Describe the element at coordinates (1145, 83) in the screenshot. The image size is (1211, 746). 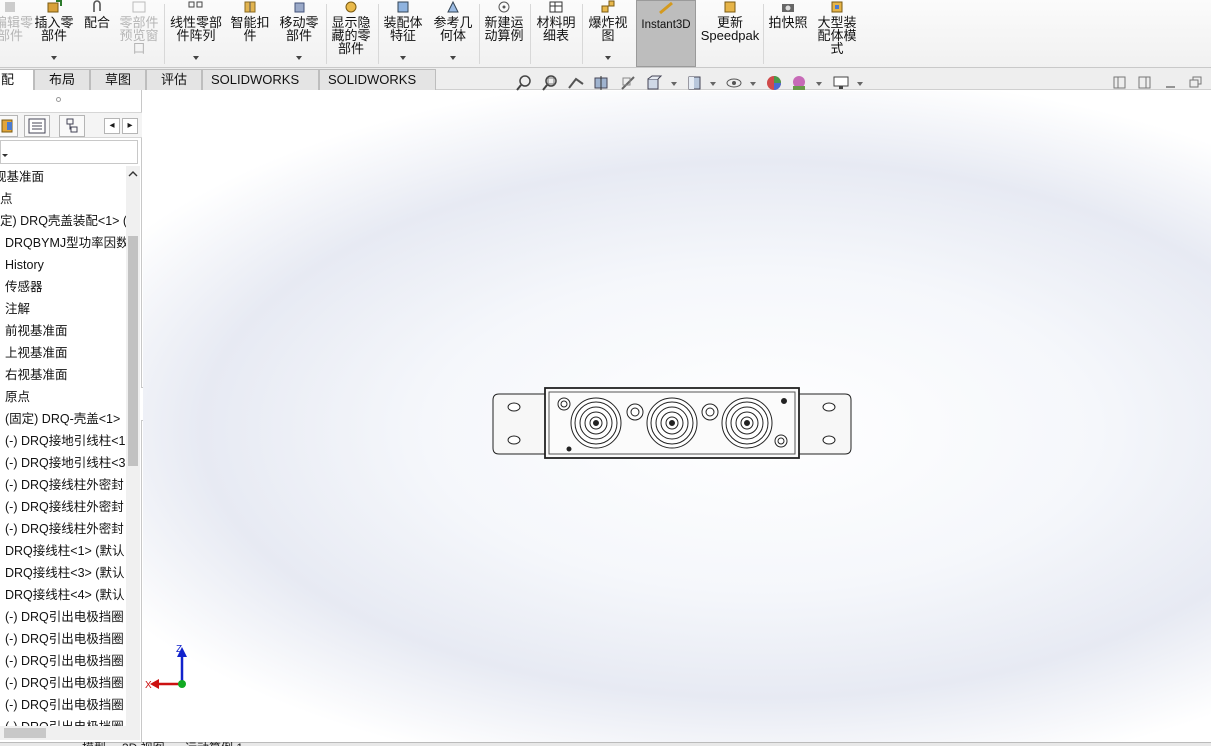
I see `tile-right-icon` at that location.